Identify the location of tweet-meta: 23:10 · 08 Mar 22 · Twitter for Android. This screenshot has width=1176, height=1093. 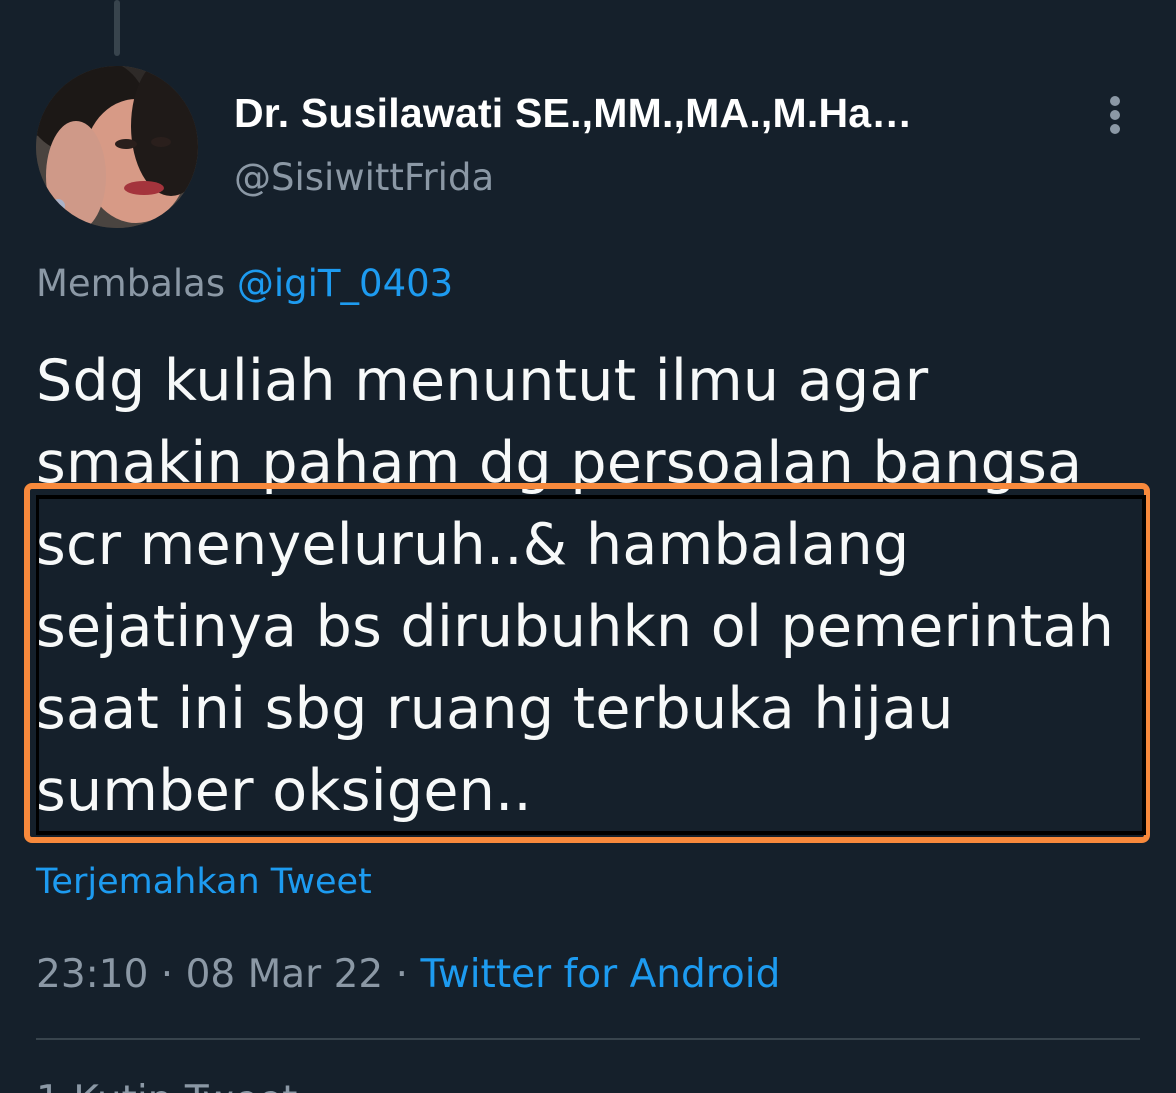
(408, 974).